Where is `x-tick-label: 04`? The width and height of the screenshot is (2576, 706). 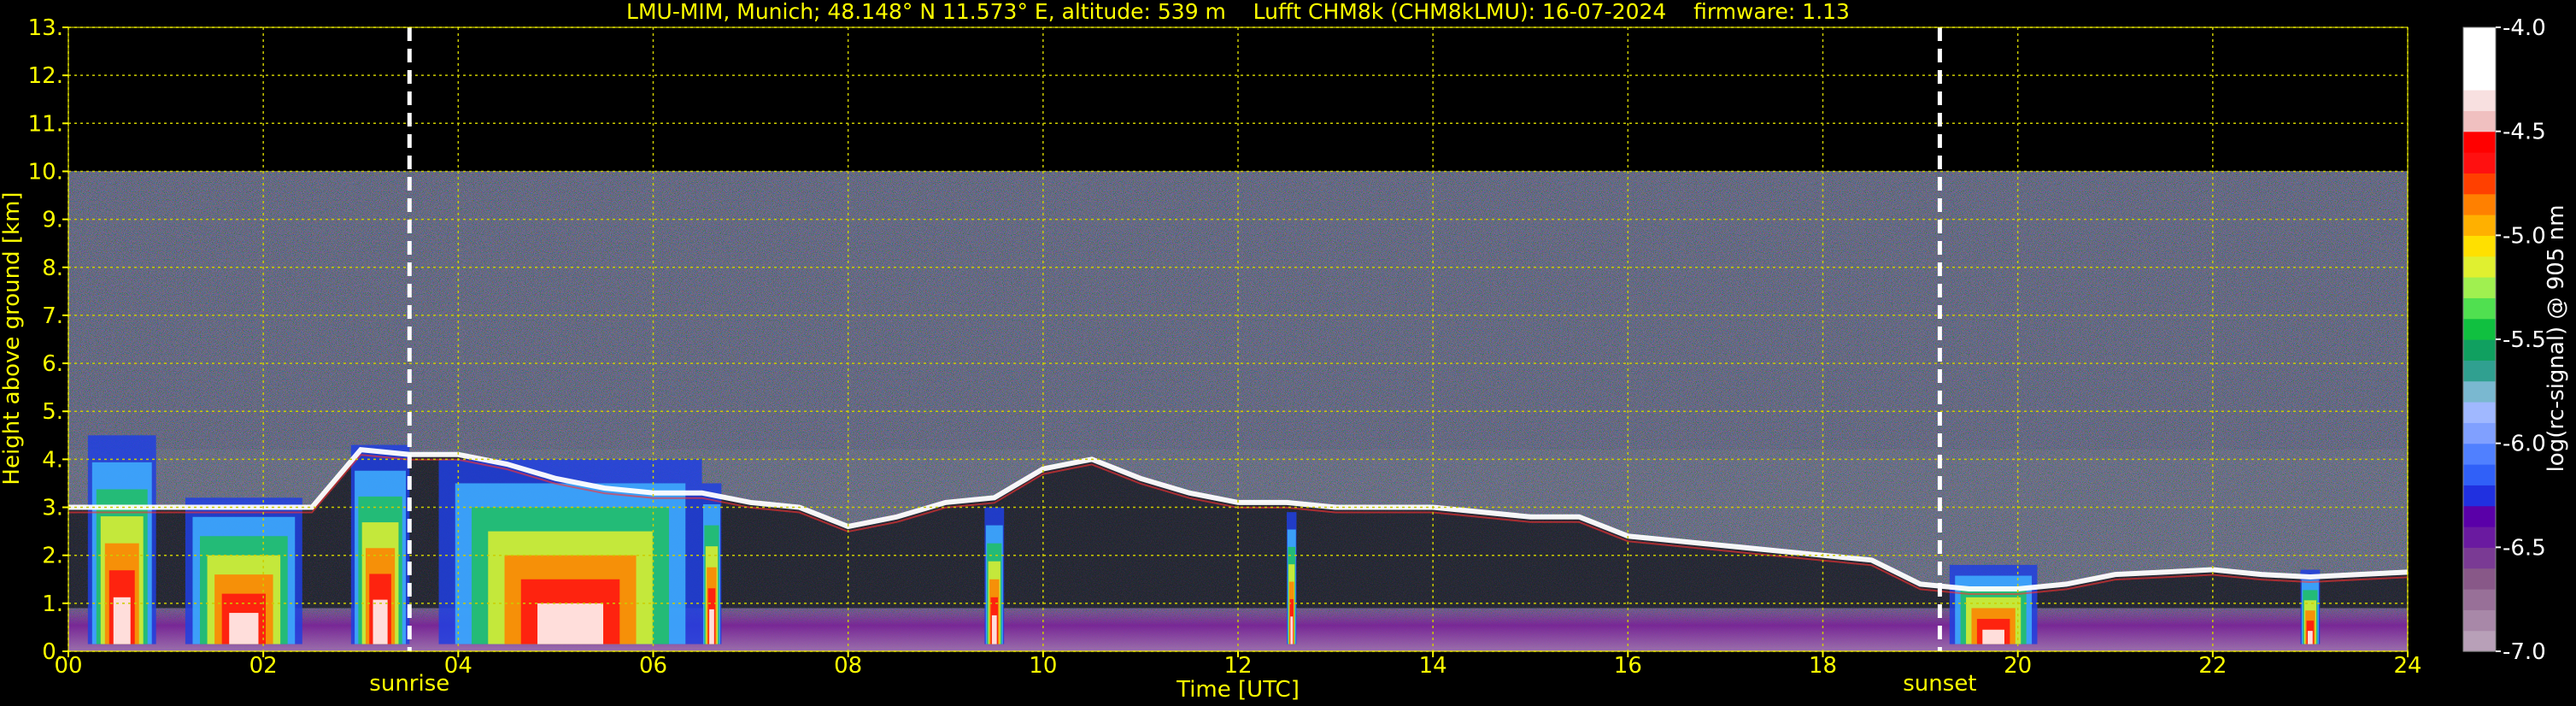
x-tick-label: 04 is located at coordinates (458, 666).